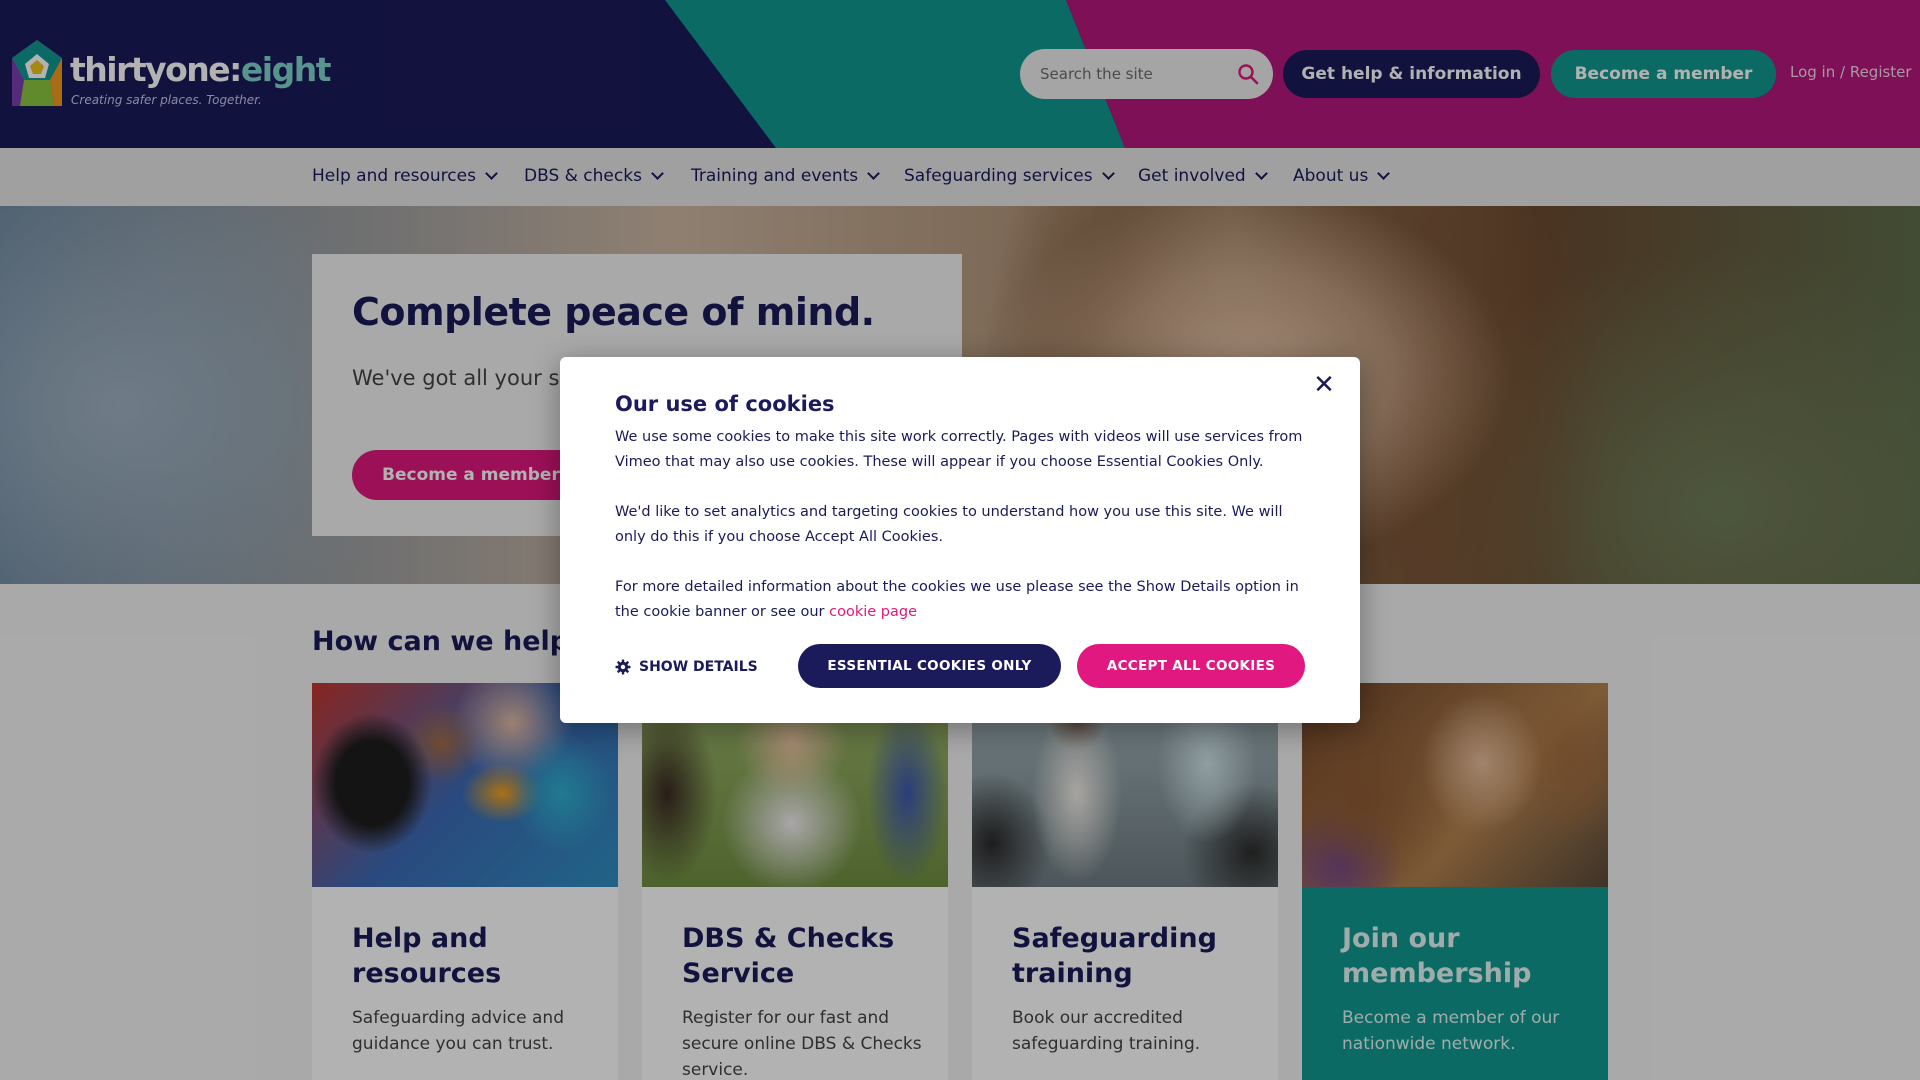 This screenshot has height=1080, width=1920. What do you see at coordinates (1324, 385) in the screenshot?
I see `close-icon: ✕` at bounding box center [1324, 385].